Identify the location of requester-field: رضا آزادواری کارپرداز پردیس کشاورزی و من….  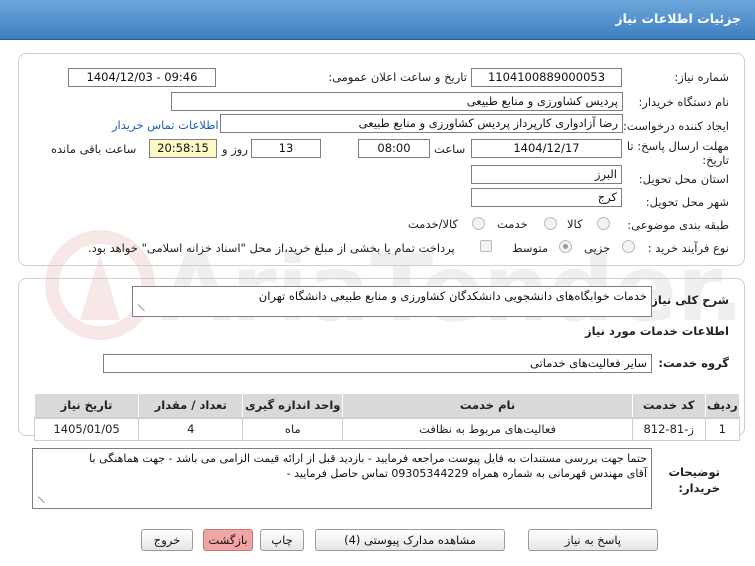
(421, 123).